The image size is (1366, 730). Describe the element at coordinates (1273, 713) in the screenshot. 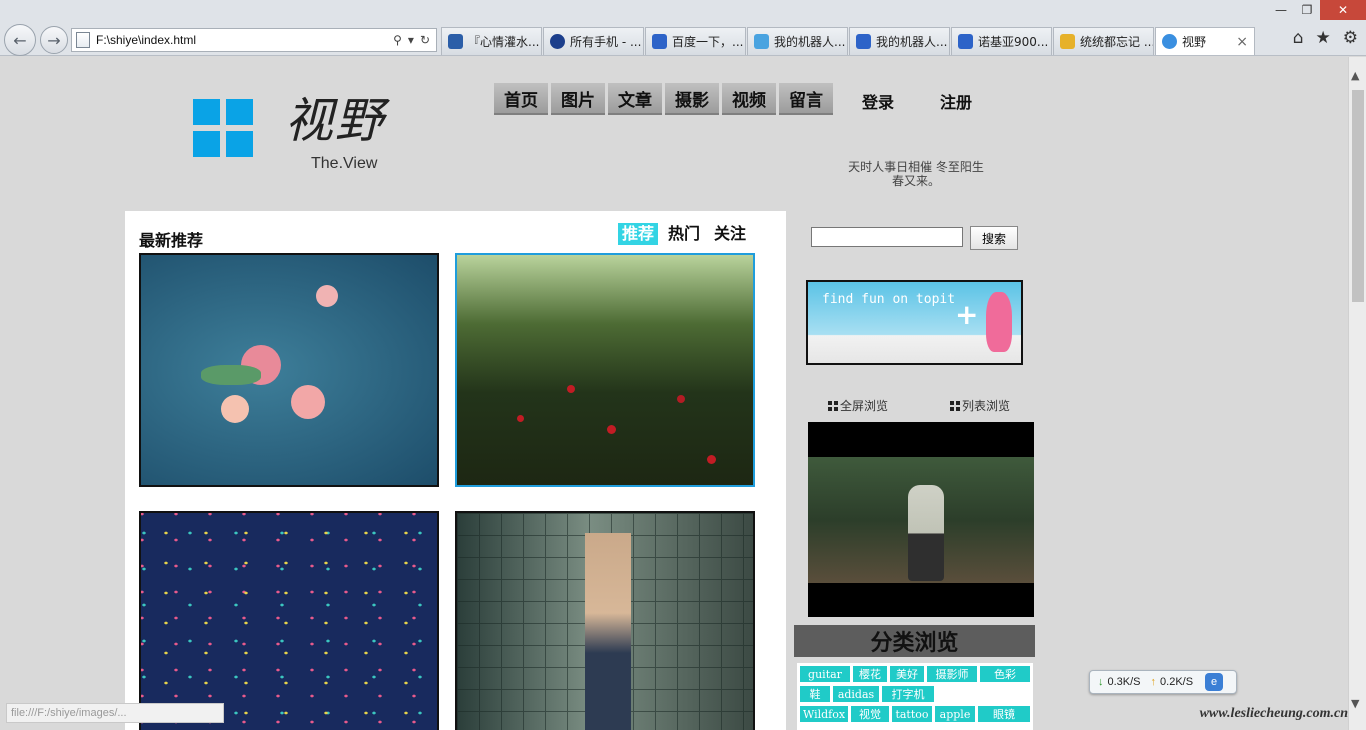

I see `watermark: www.lesliecheung.com.cn` at that location.